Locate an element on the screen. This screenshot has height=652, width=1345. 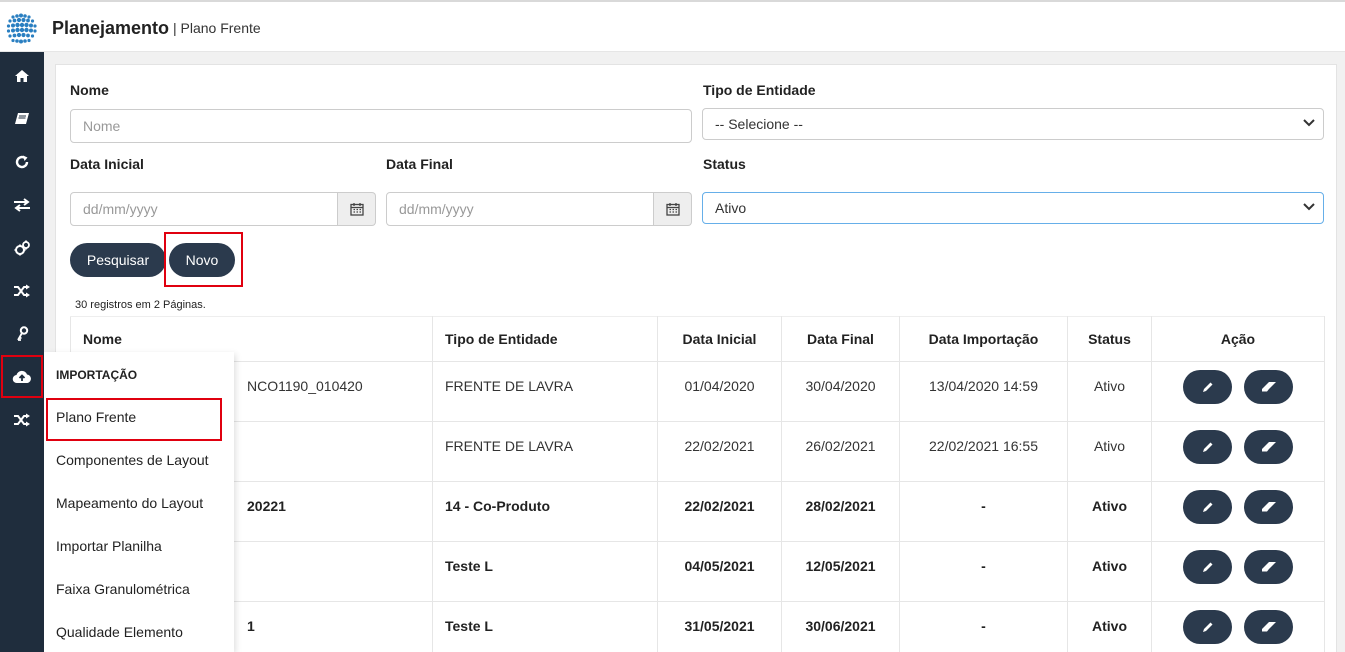
sidebar-item-refresh is located at coordinates (22, 161).